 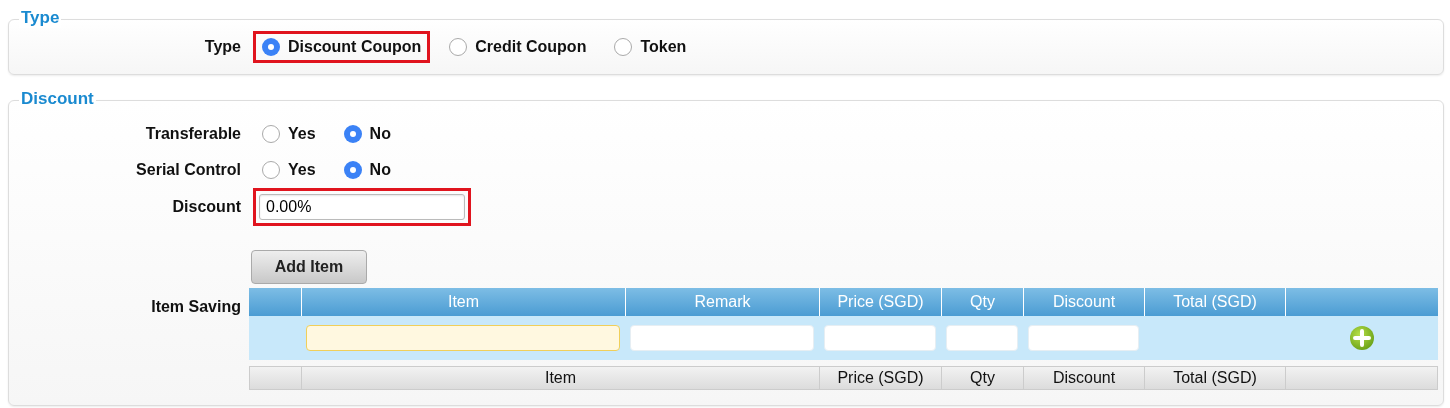 What do you see at coordinates (982, 378) in the screenshot?
I see `footer-cell: Qty` at bounding box center [982, 378].